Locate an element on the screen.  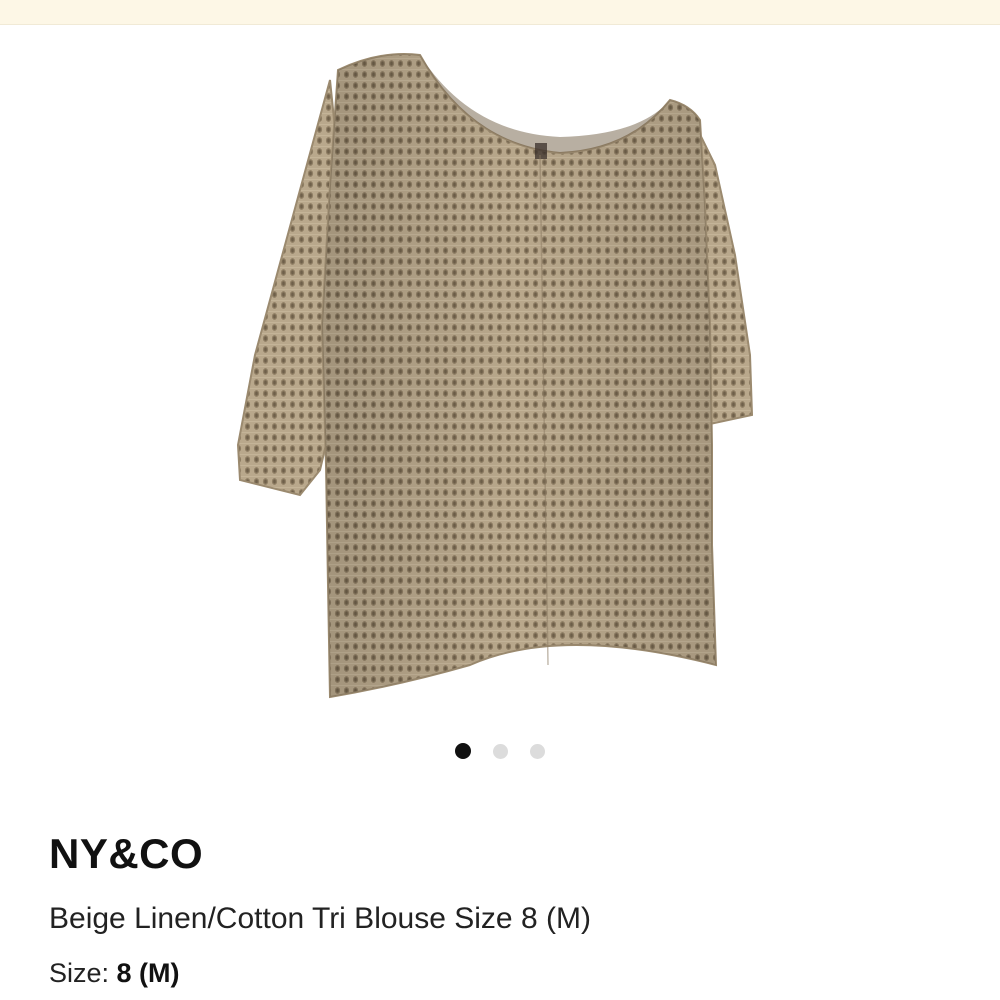
product-title: Beige Linen/Cotton Tri Blouse Size 8 (M) is located at coordinates (320, 918).